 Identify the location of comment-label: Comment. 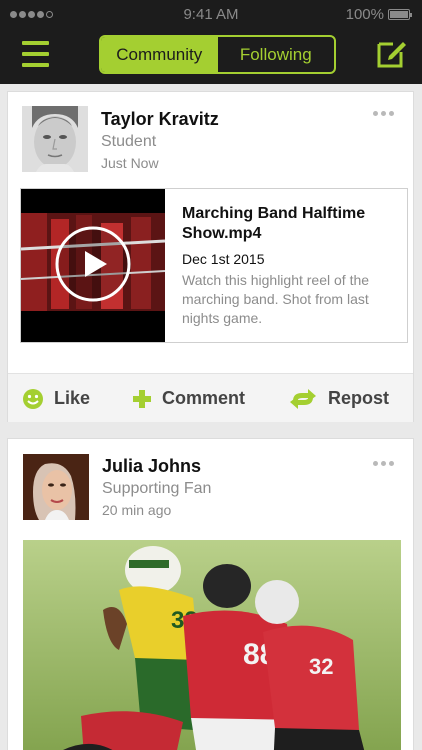
(204, 398).